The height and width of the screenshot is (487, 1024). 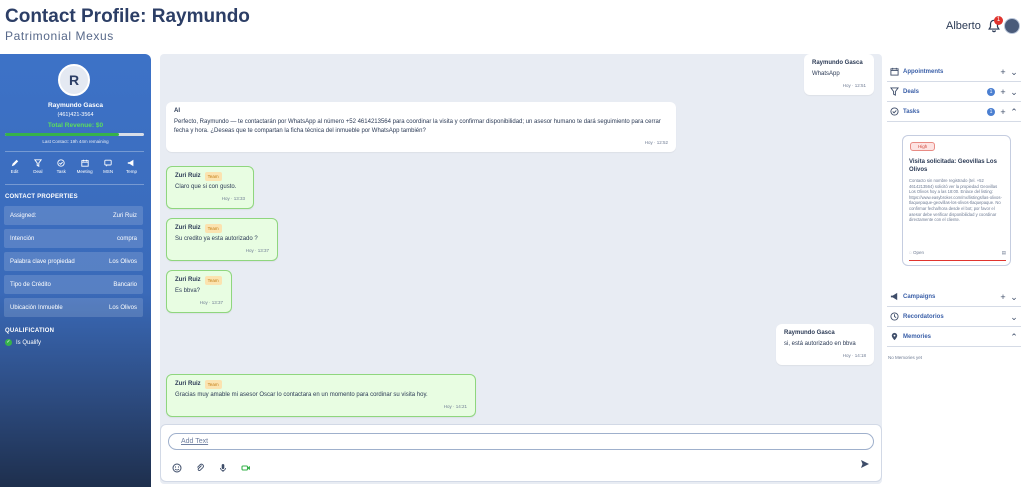 What do you see at coordinates (455, 406) in the screenshot?
I see `message-time: Hoy · 14:21` at bounding box center [455, 406].